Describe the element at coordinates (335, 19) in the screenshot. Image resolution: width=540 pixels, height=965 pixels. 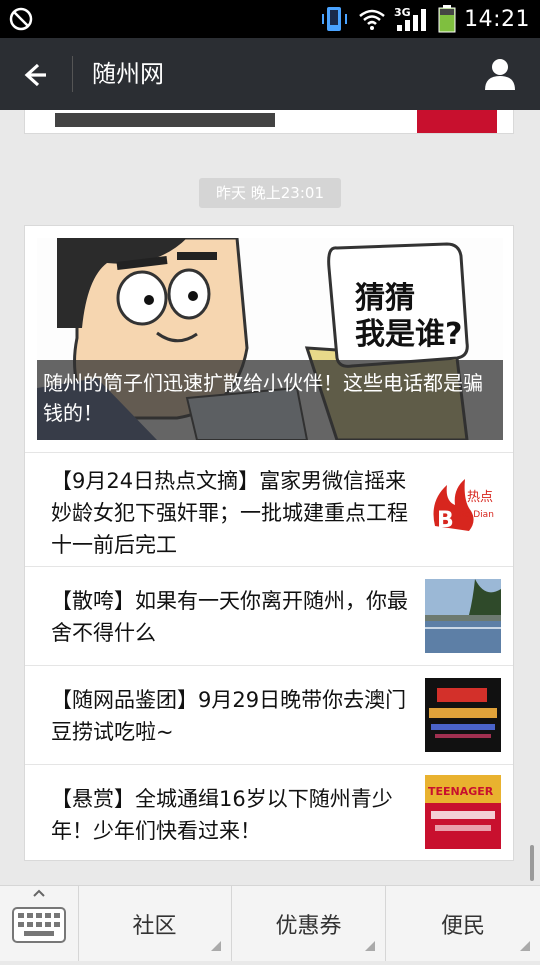
I see `vibrate-icon` at that location.